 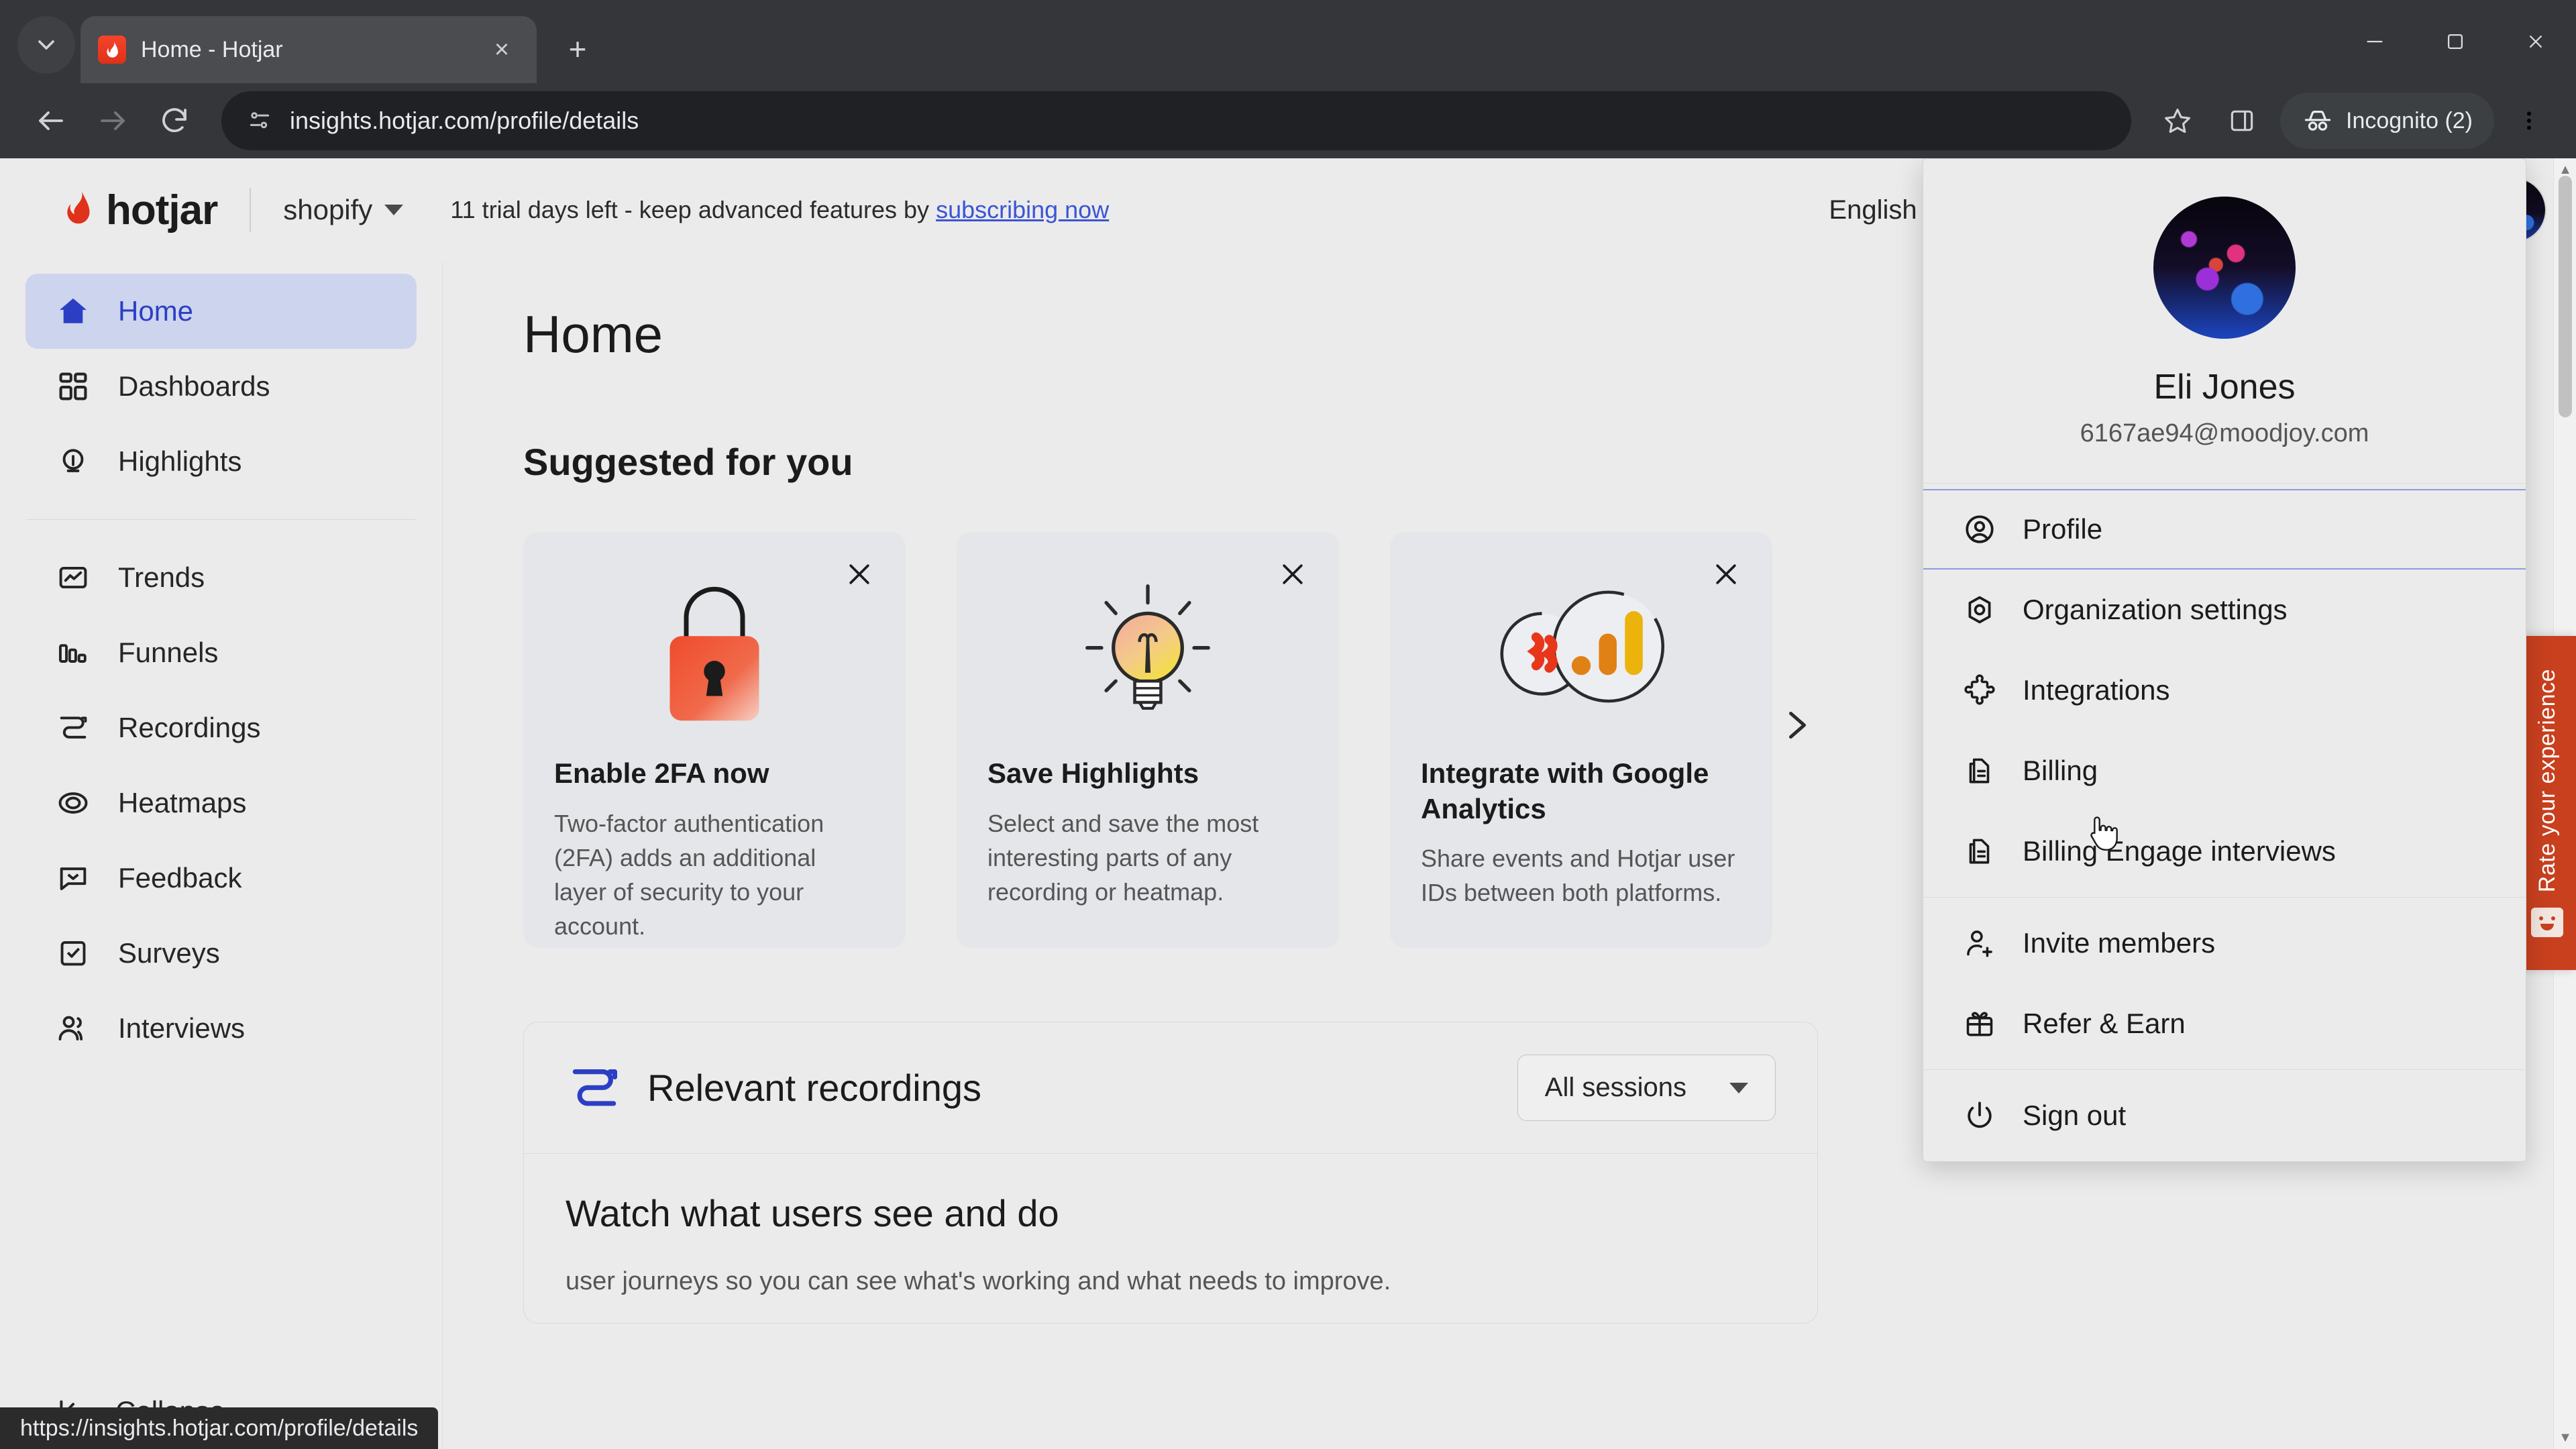 What do you see at coordinates (189, 727) in the screenshot?
I see `sidebar-item-label: Recordings` at bounding box center [189, 727].